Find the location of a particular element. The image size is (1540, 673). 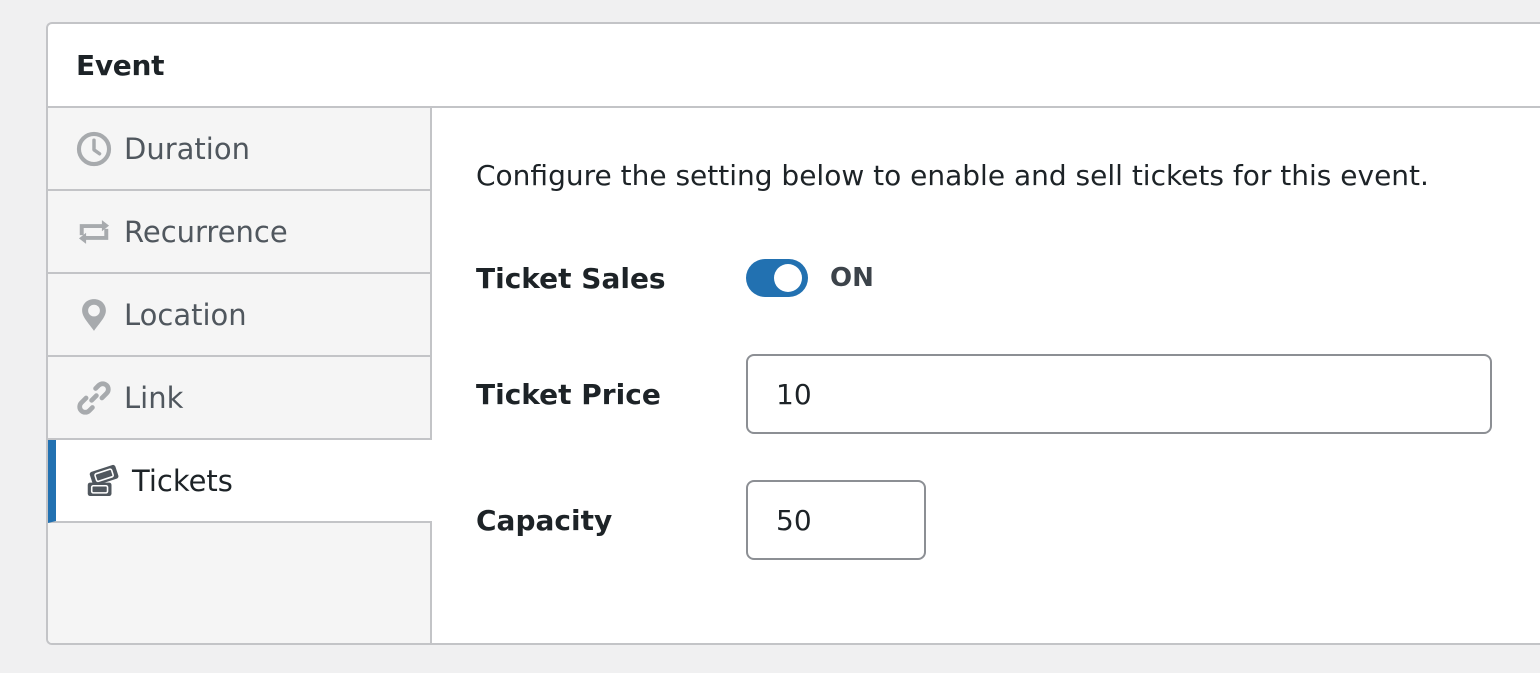

tickets-icon is located at coordinates (102, 481).